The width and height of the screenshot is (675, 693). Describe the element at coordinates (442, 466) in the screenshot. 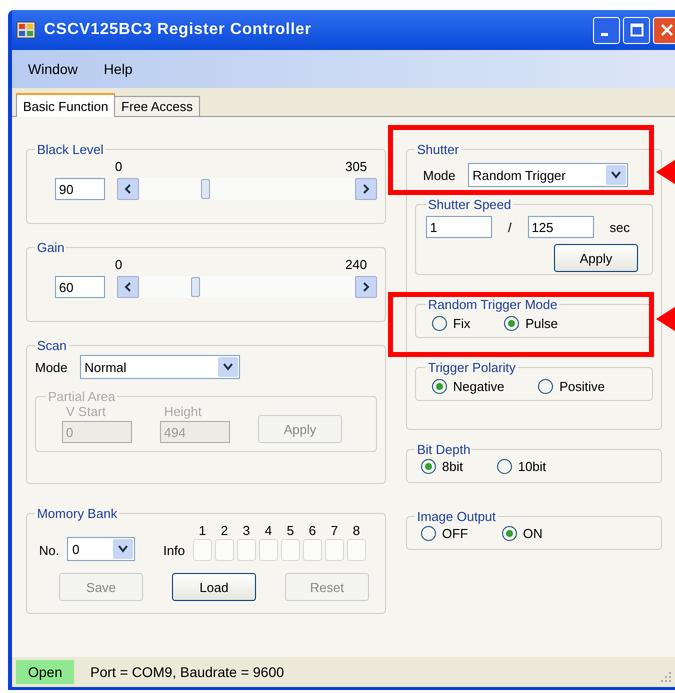

I see `radio-option: 8bit` at that location.